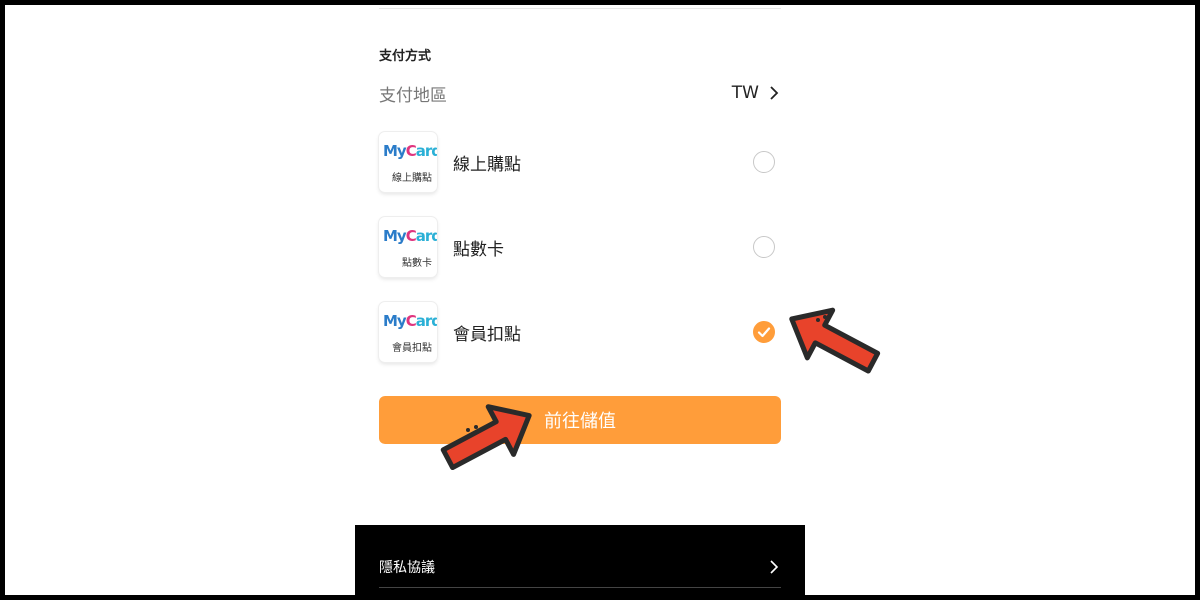 The width and height of the screenshot is (1200, 600). What do you see at coordinates (580, 162) in the screenshot?
I see `payment-method-online: MyCard 線上購點 線上購點` at bounding box center [580, 162].